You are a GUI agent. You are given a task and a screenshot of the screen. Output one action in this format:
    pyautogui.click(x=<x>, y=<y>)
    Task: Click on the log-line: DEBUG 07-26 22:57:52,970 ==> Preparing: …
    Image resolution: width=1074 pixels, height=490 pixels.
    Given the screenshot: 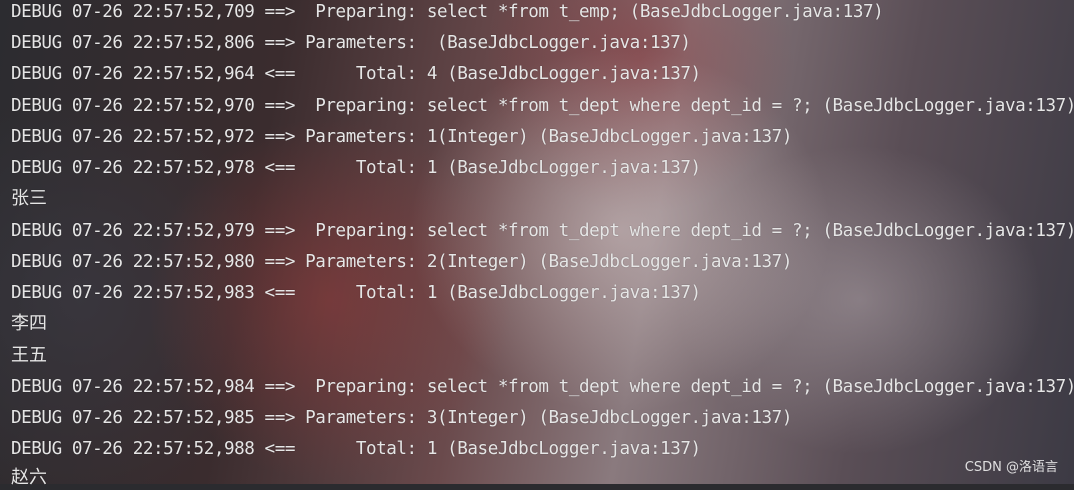 What is the action you would take?
    pyautogui.click(x=542, y=106)
    